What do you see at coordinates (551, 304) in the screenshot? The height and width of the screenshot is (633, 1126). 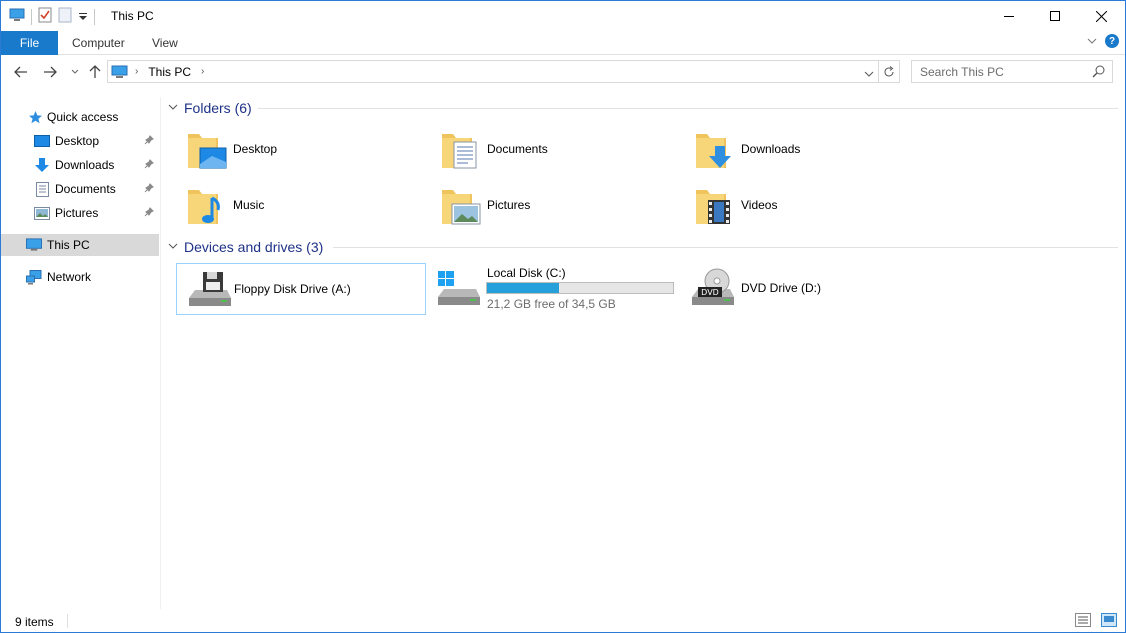 I see `drive-free-space: 21,2 GB free of 34,5 GB` at bounding box center [551, 304].